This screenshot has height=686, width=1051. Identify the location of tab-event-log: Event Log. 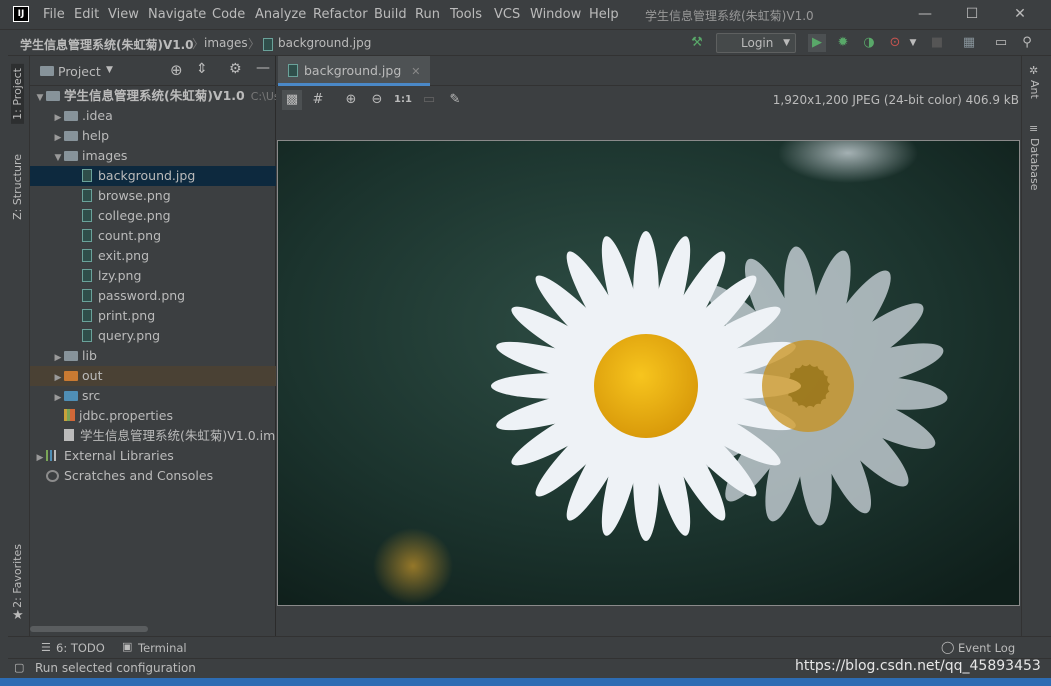
(986, 648).